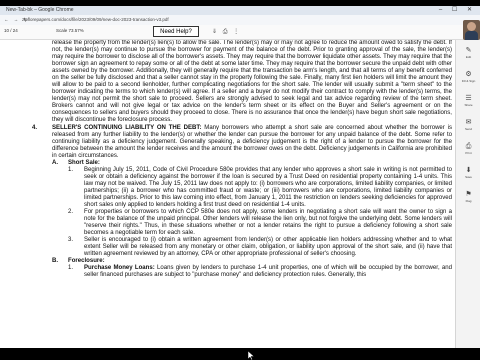 The image size is (480, 360). Describe the element at coordinates (468, 177) in the screenshot. I see `tool-label: Save` at that location.